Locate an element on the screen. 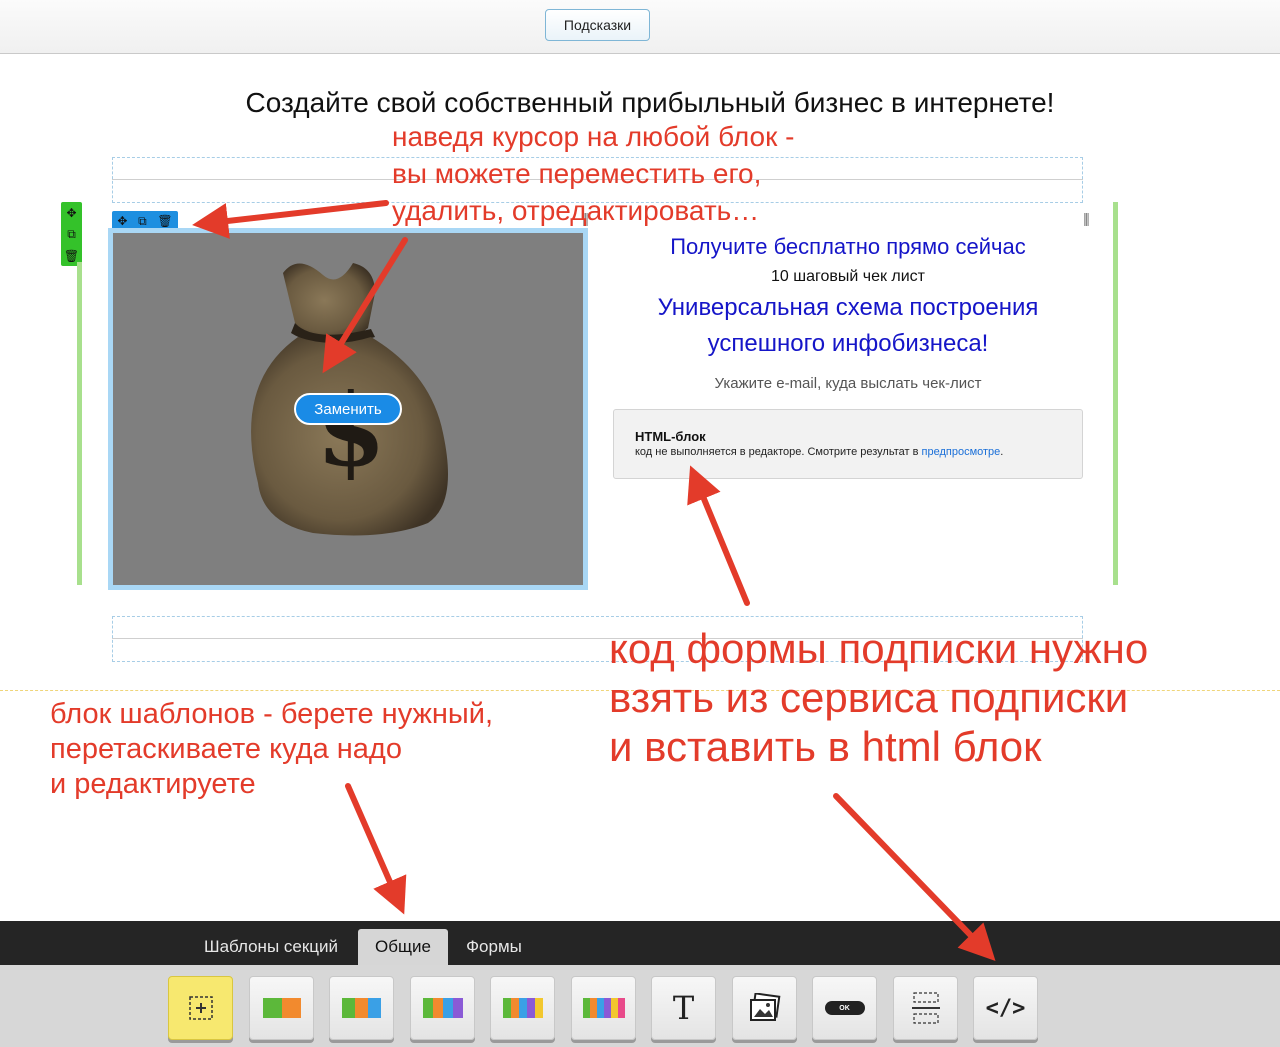  tab-section-templates: Шаблоны секций is located at coordinates (271, 947).